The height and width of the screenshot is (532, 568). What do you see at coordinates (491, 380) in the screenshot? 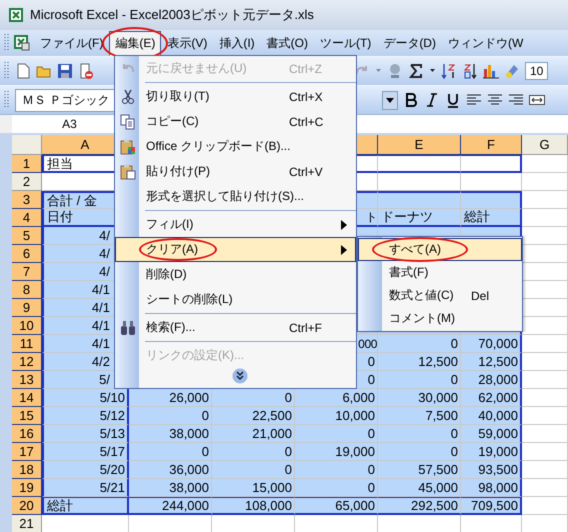
I see `table-cell: 28,000` at bounding box center [491, 380].